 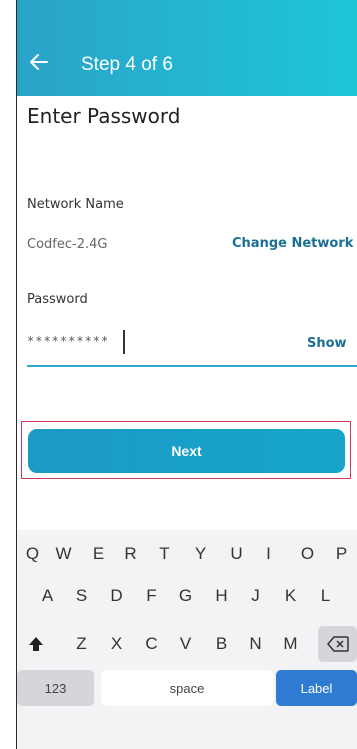 I want to click on change-network-link: Change Network, so click(x=292, y=243).